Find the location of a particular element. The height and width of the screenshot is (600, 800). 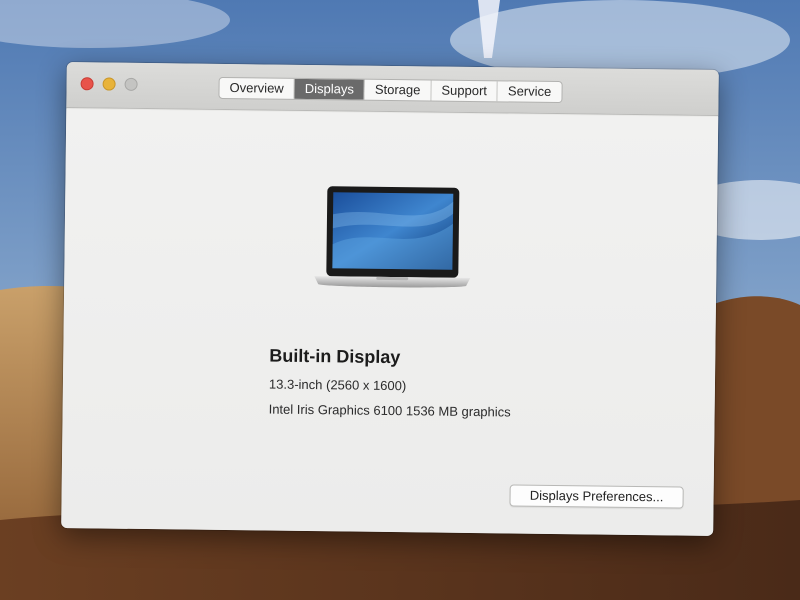

minimize-button is located at coordinates (109, 84).